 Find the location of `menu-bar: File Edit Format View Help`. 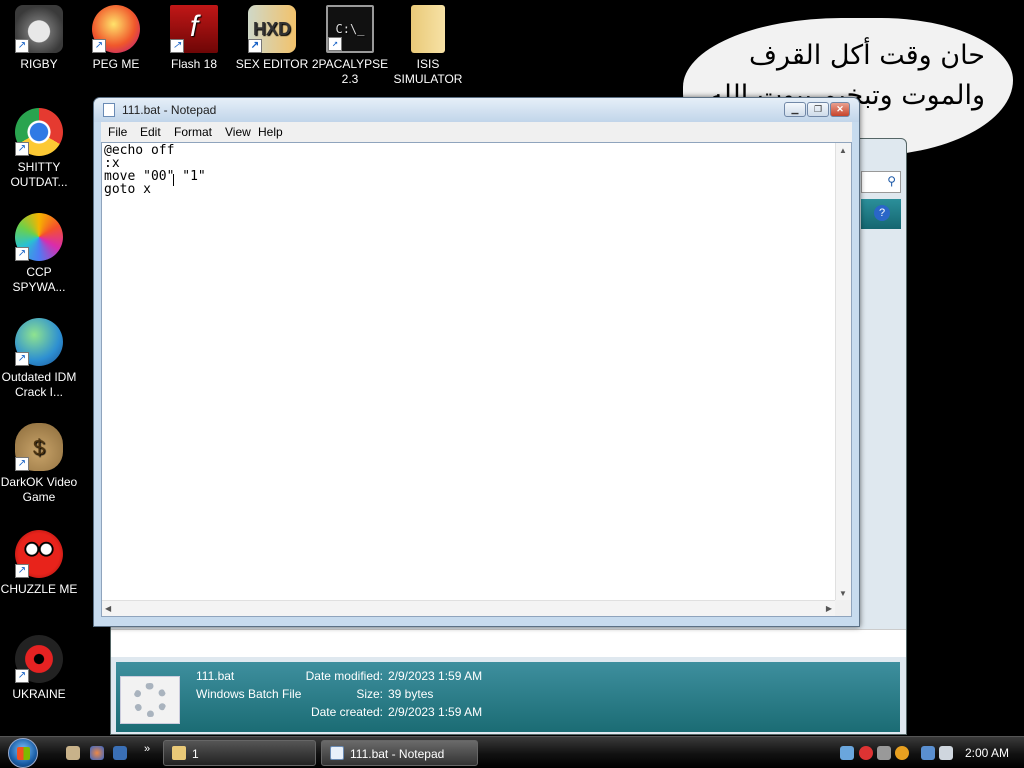

menu-bar: File Edit Format View Help is located at coordinates (476, 132).